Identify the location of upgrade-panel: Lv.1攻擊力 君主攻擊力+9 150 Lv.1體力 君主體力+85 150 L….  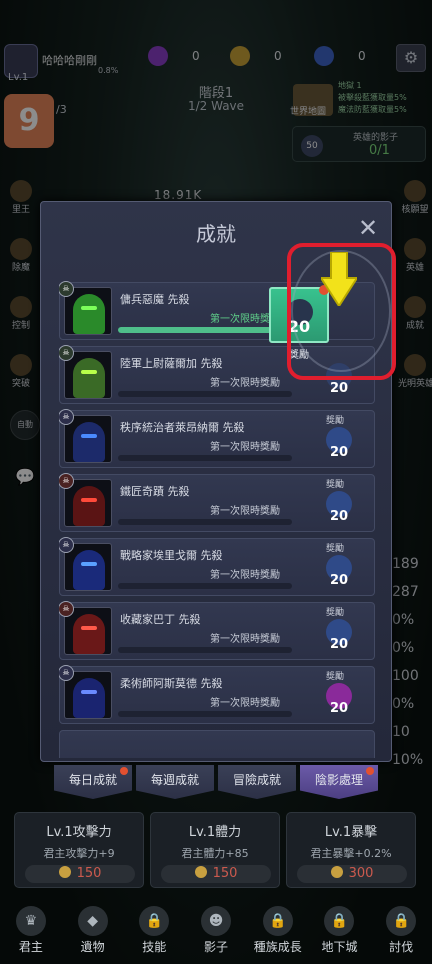
(215, 850).